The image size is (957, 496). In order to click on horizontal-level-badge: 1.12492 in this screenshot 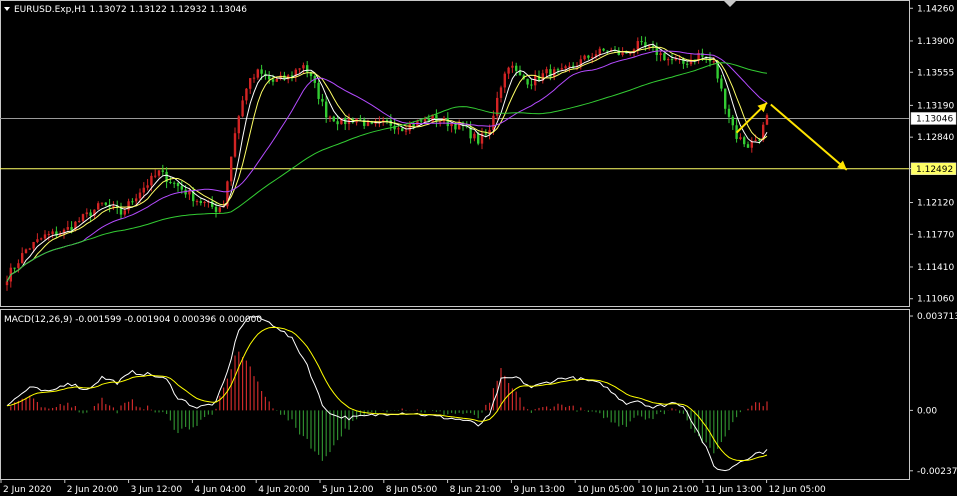, I will do `click(933, 168)`.